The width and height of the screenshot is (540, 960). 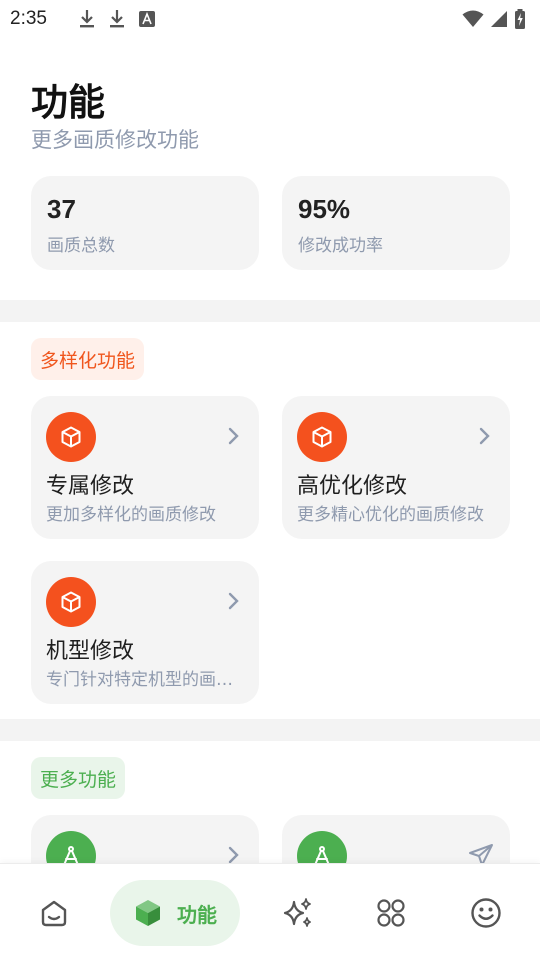 I want to click on stat-value: 95%, so click(x=324, y=209).